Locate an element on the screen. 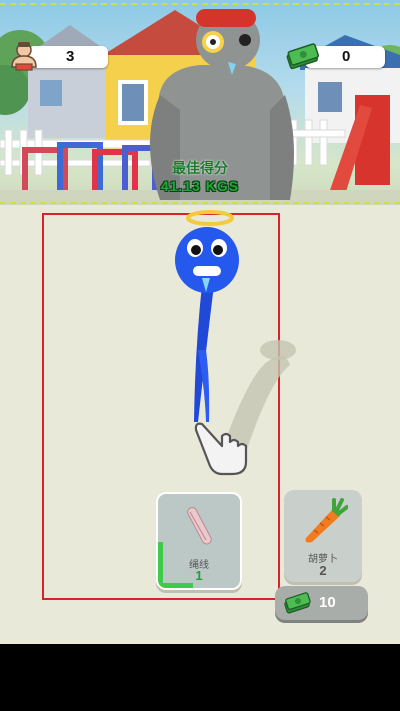 Image resolution: width=400 pixels, height=711 pixels. strongman-icon is located at coordinates (24, 57).